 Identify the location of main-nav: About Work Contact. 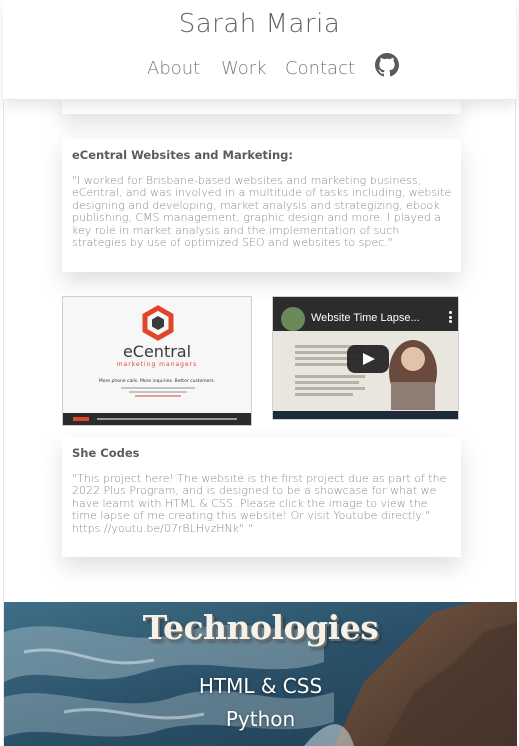
(259, 67).